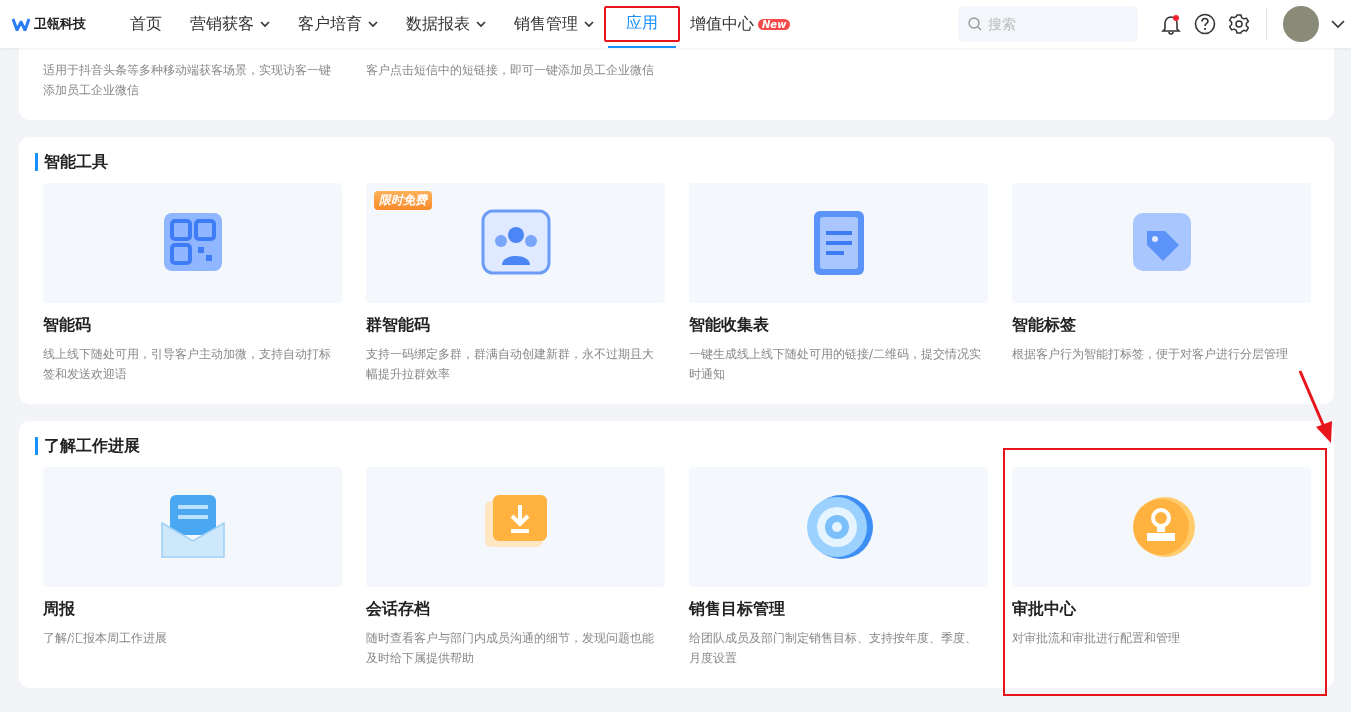 This screenshot has width=1351, height=712. I want to click on tile-title: 会话存档, so click(398, 609).